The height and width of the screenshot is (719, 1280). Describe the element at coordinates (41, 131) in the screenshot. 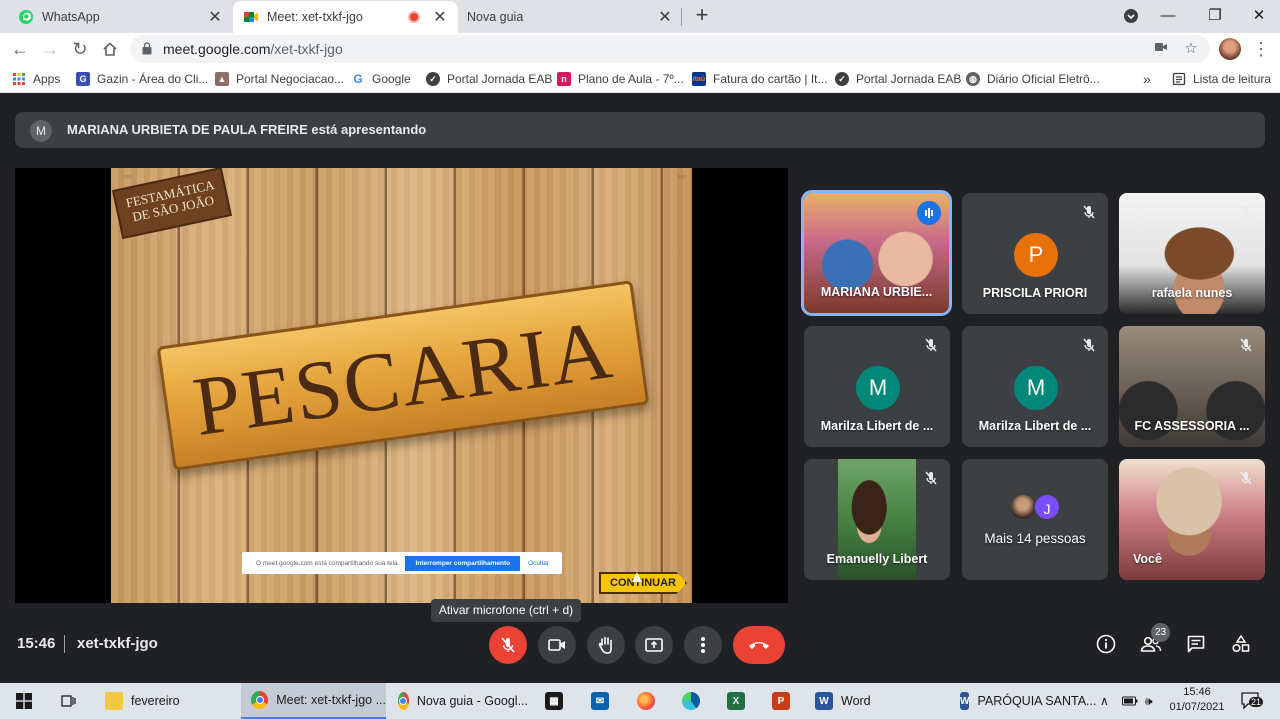

I see `presenter-avatar: M` at that location.